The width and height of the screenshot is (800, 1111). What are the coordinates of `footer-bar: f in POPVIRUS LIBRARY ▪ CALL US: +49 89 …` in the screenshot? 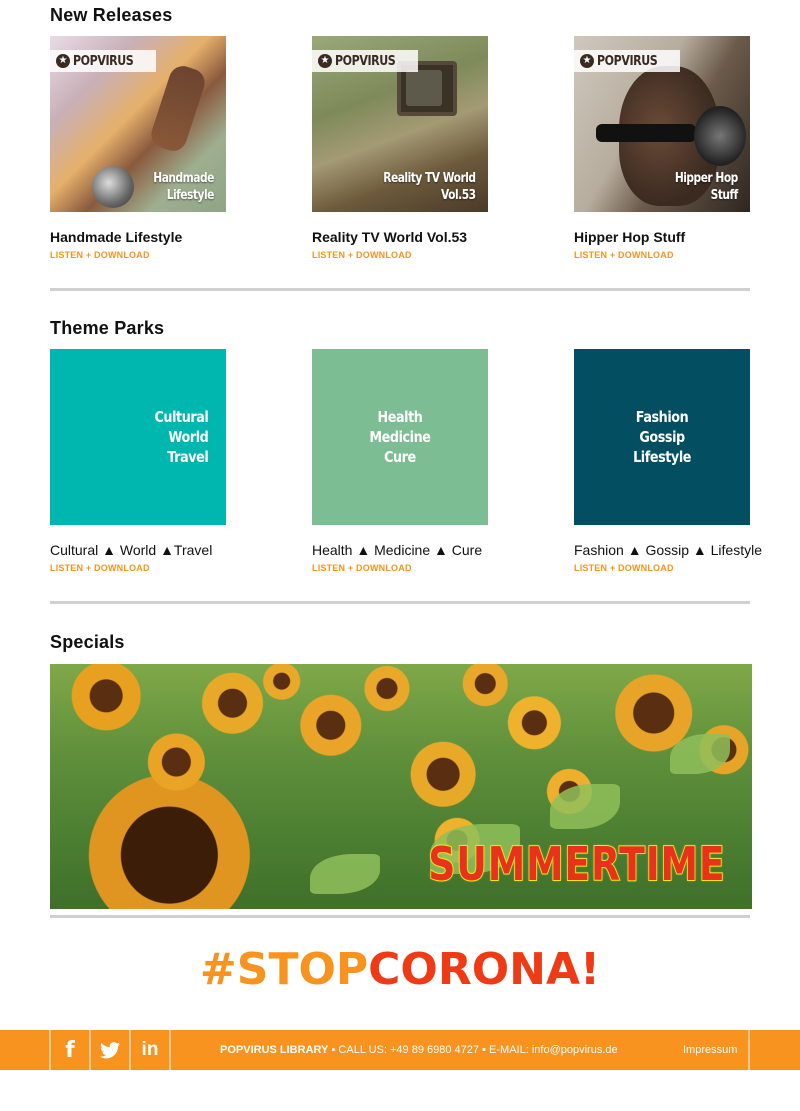 It's located at (400, 1050).